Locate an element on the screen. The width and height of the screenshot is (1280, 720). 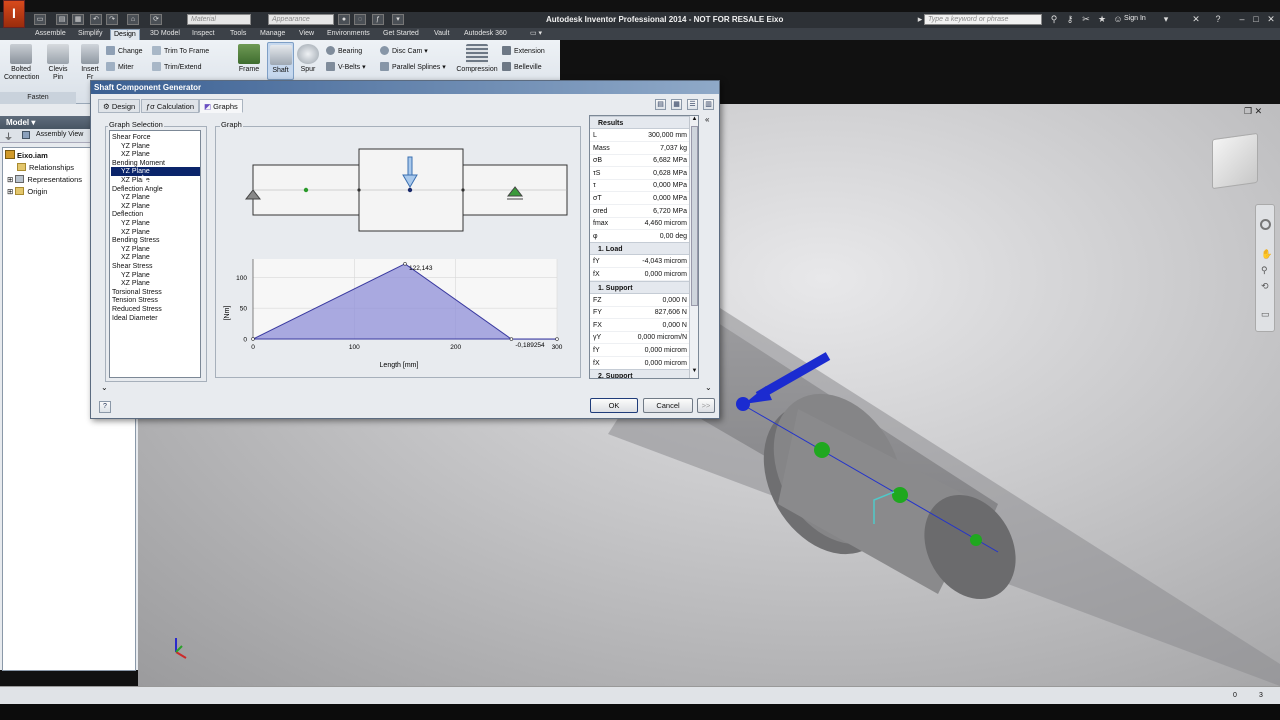
open-icon: ▤ is located at coordinates (62, 19).